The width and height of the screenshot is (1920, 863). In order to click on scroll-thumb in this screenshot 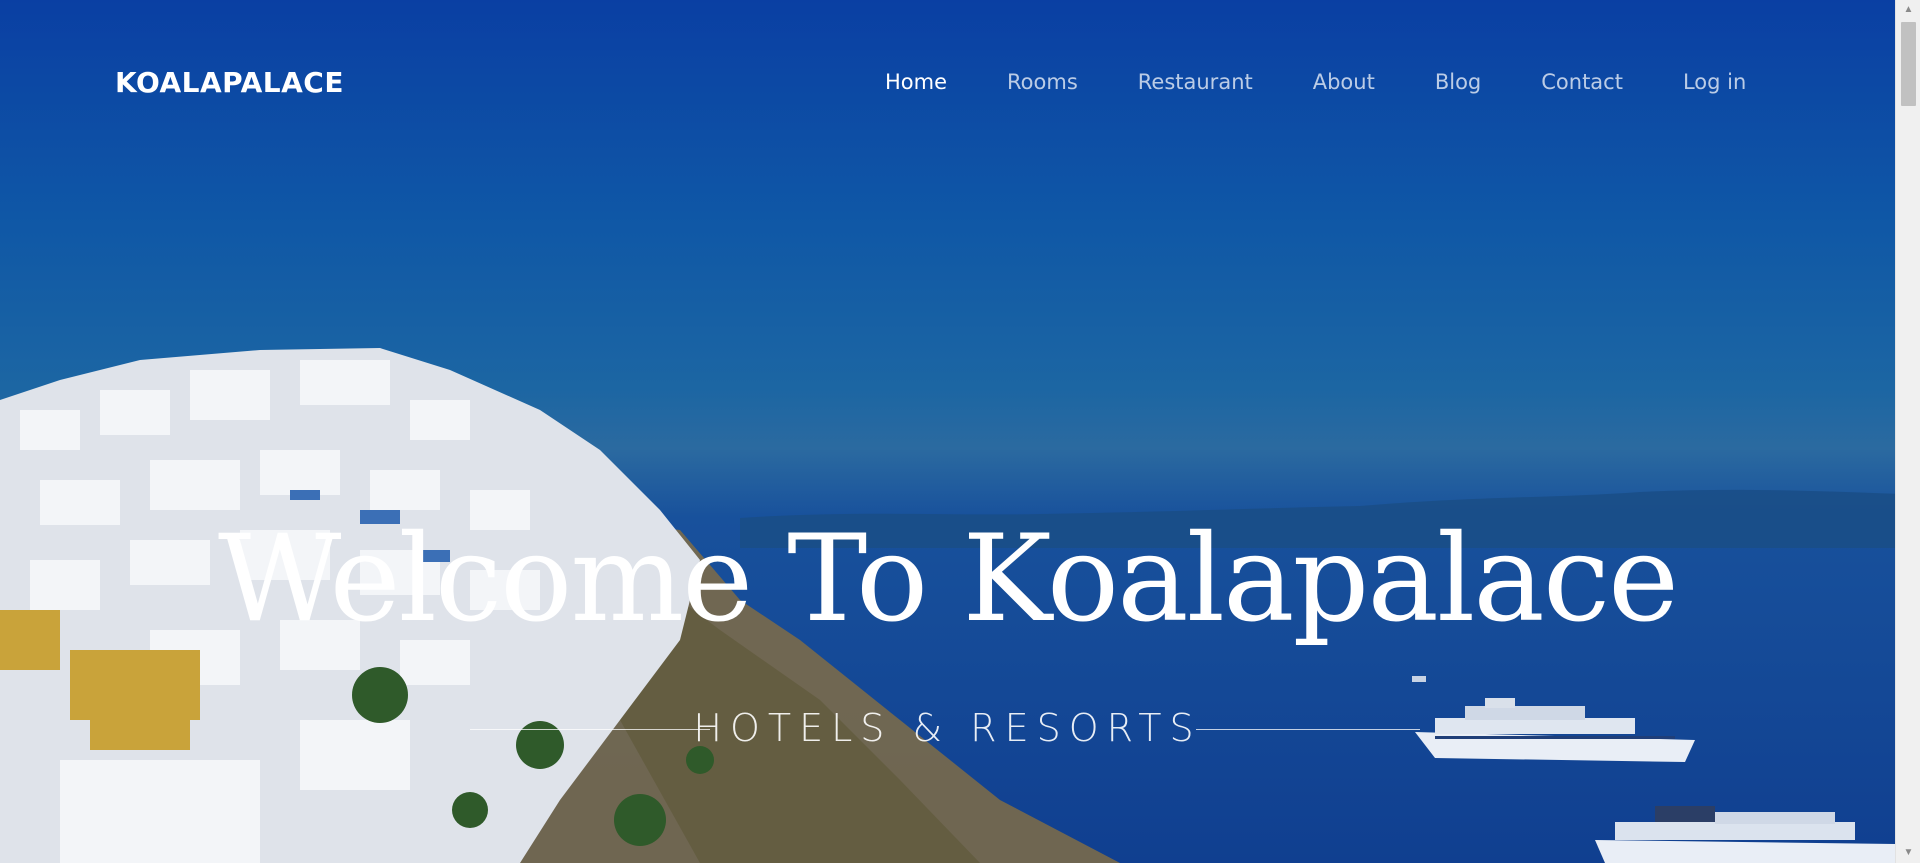, I will do `click(1908, 64)`.